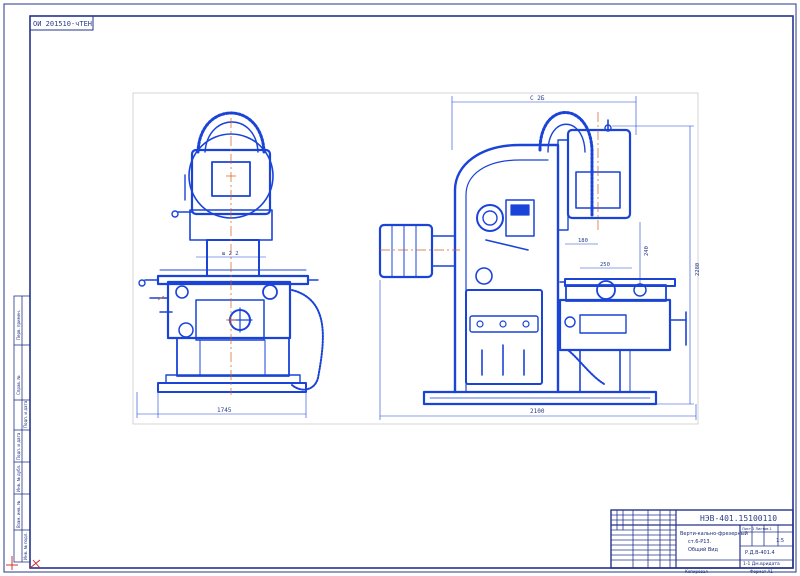 Image resolution: width=800 pixels, height=576 pixels. Describe the element at coordinates (761, 564) in the screenshot. I see `title-org-line-2: 1-1 Дм.вридата` at that location.